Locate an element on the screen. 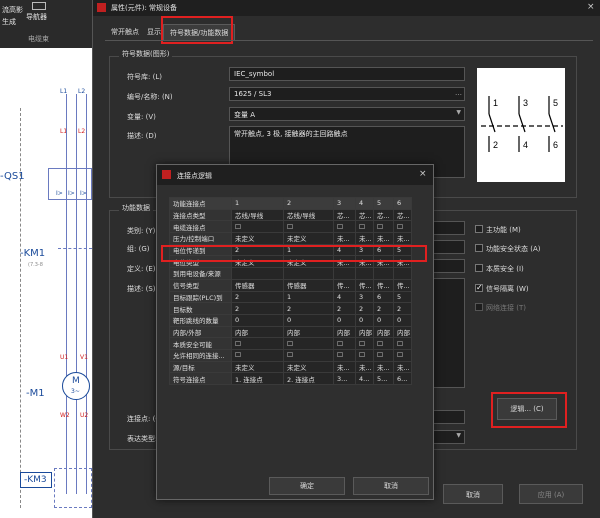 Image resolution: width=600 pixels, height=518 pixels. representation-select: ▼ is located at coordinates (449, 437).